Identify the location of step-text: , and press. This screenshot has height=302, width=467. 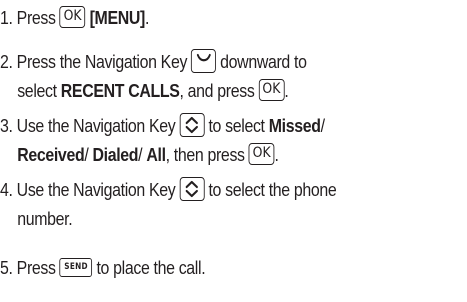
(217, 90).